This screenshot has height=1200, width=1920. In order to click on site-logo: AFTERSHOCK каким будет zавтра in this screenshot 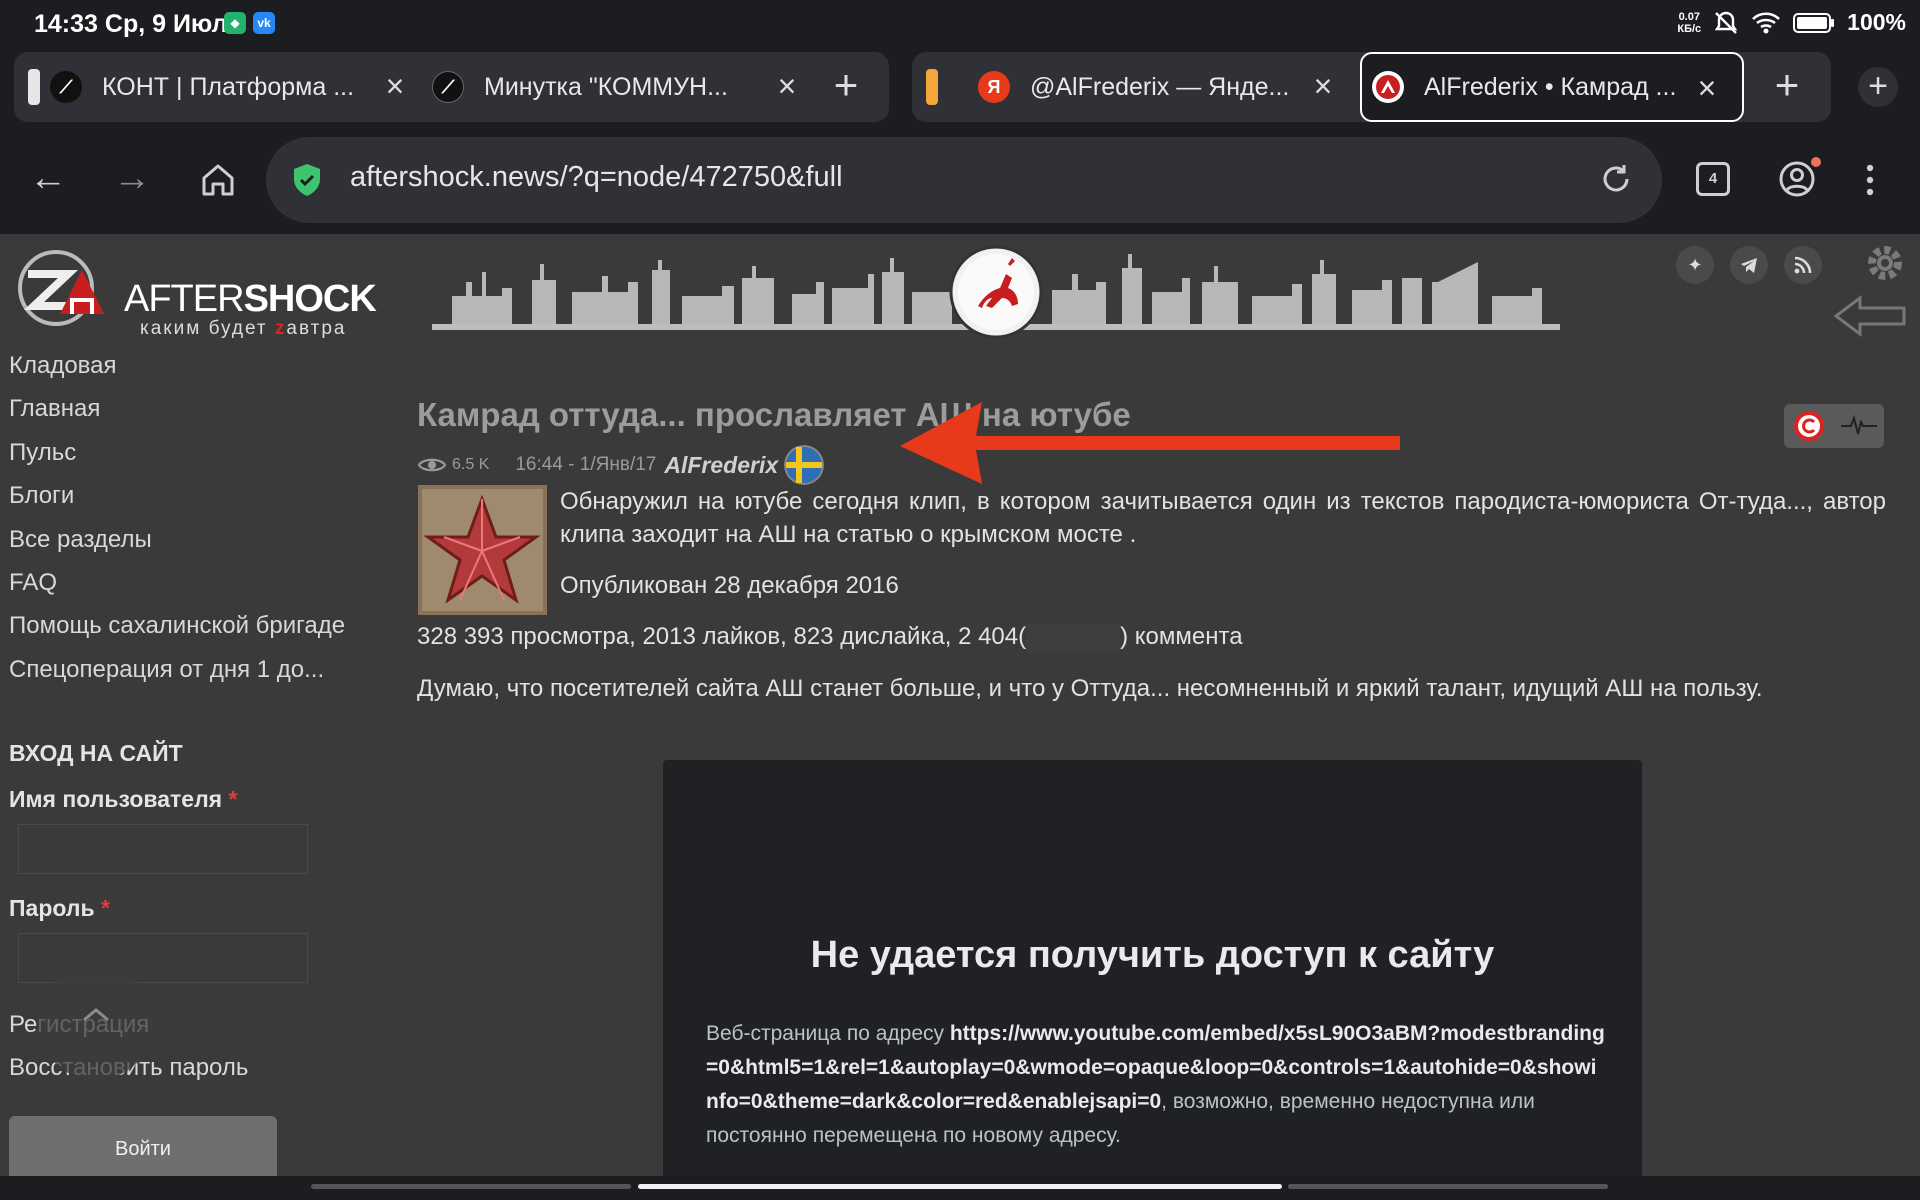, I will do `click(199, 293)`.